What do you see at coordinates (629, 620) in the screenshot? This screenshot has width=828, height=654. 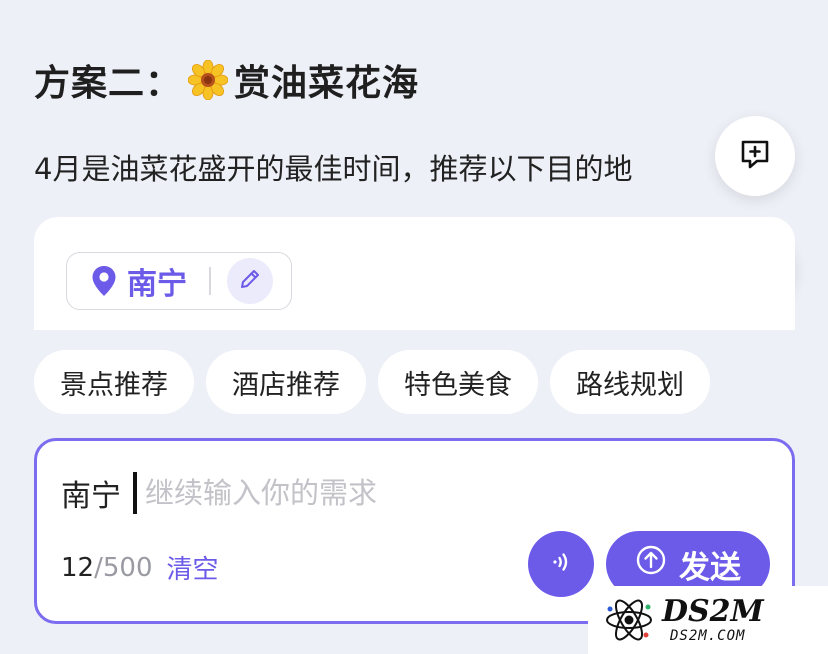 I see `atom-logo-icon` at bounding box center [629, 620].